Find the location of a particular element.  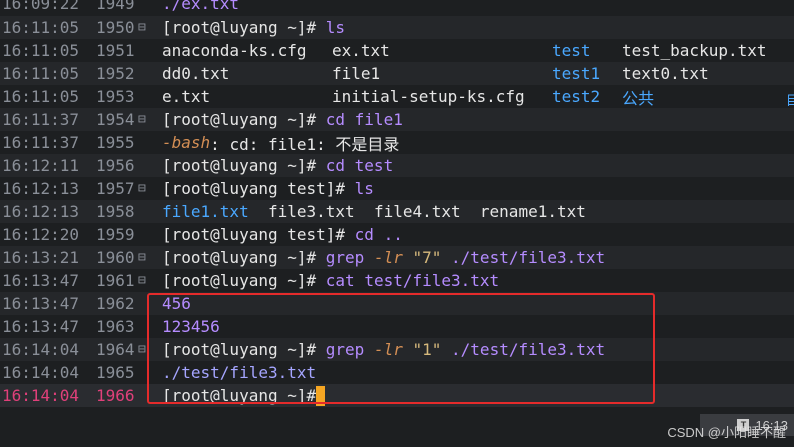

command: cat is located at coordinates (340, 280).